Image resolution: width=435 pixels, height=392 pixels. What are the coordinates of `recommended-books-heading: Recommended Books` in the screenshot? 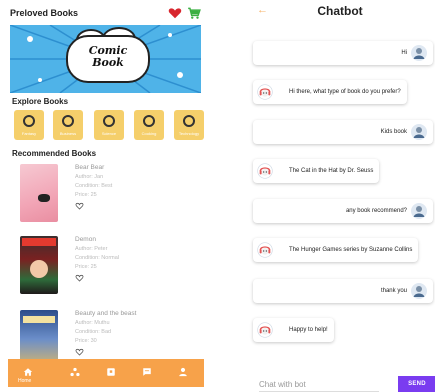 It's located at (54, 153).